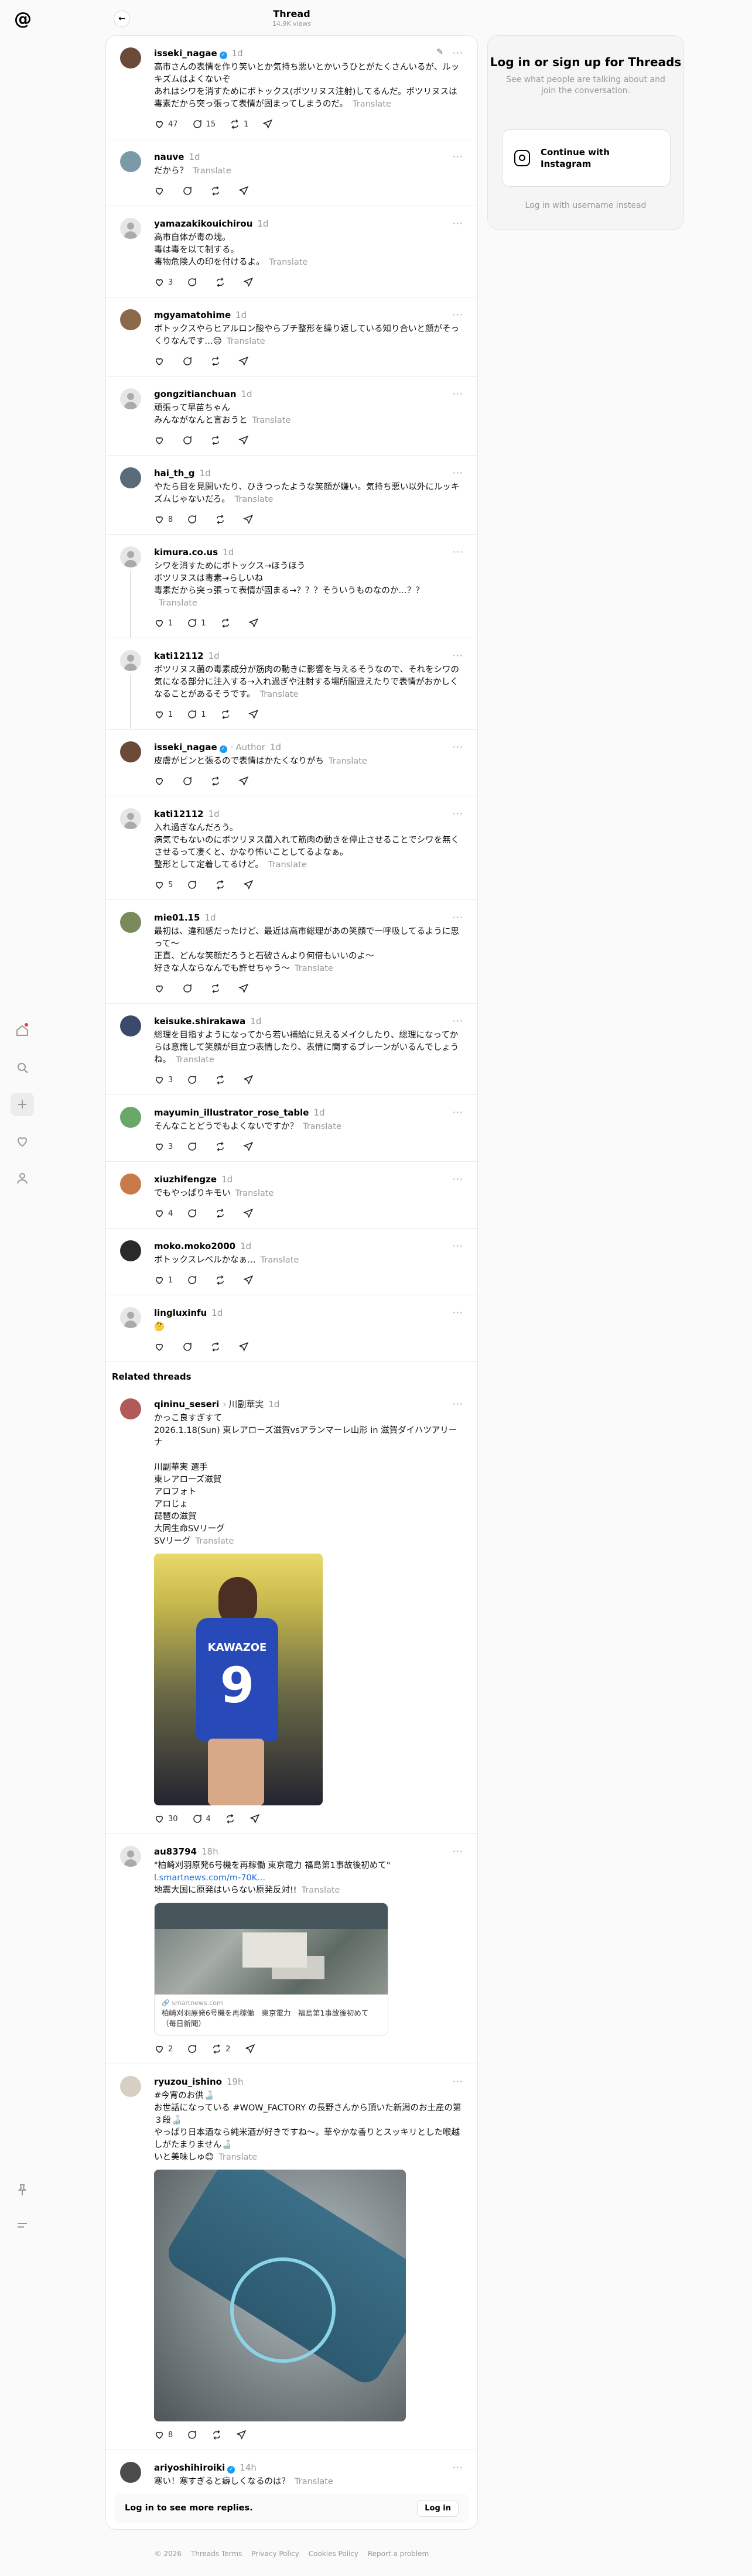 This screenshot has width=752, height=2576. I want to click on username: ariyoshihiroiki, so click(189, 2467).